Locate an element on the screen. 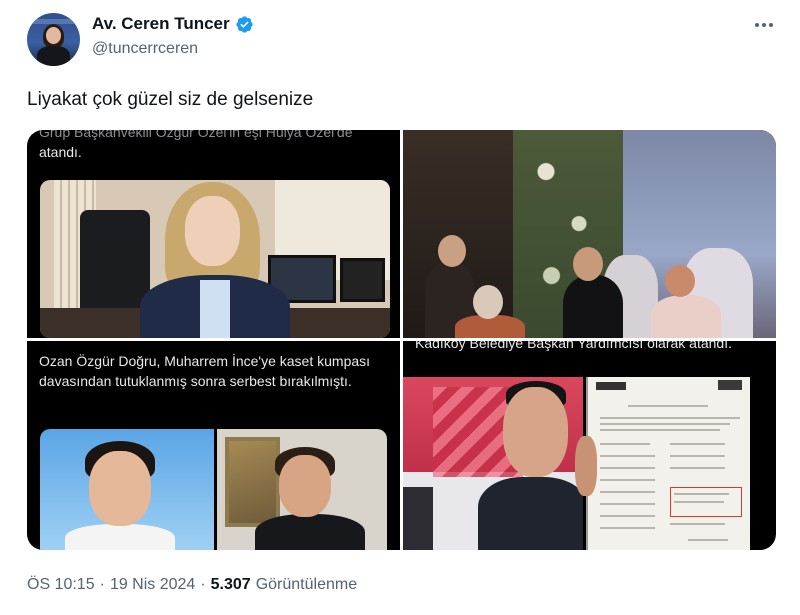 This screenshot has width=800, height=615. tweet-time: ÖS 10:15 is located at coordinates (61, 585).